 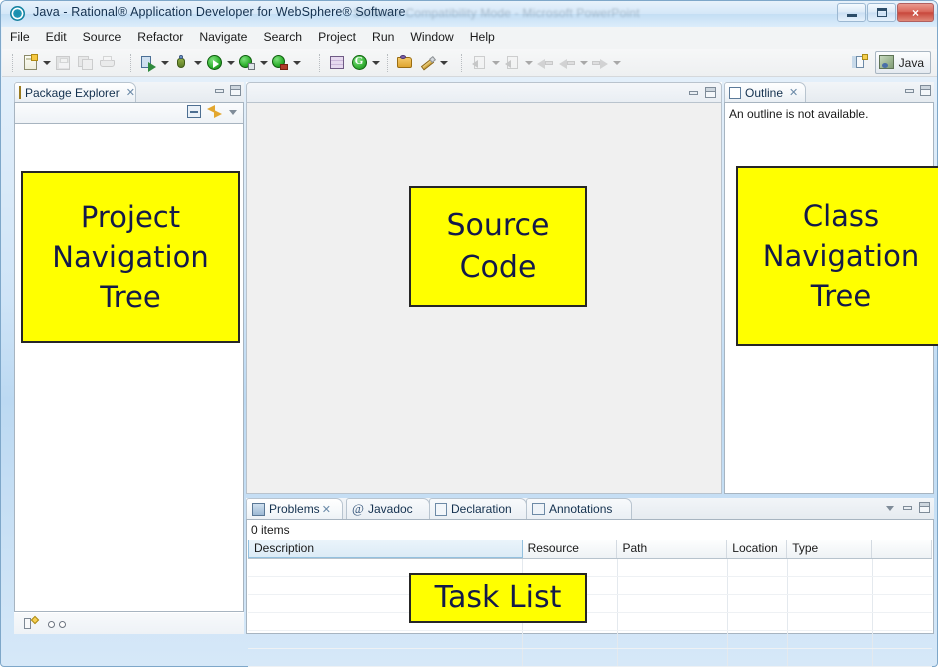 I want to click on toolbar-group-search, so click(x=416, y=62).